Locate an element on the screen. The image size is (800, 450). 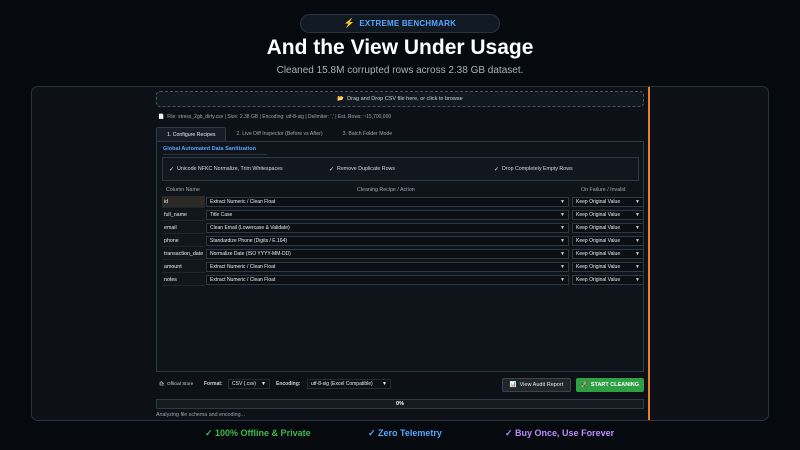
headline: And the View Under Usage is located at coordinates (400, 47).